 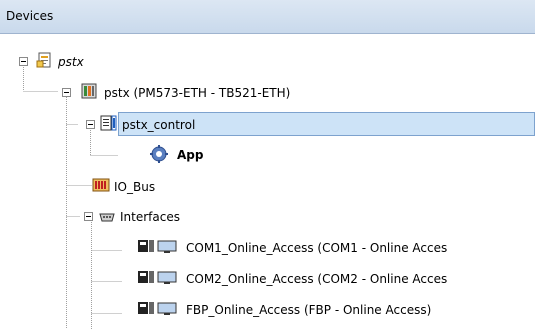 I want to click on tree-item-label: pstx, so click(x=71, y=62).